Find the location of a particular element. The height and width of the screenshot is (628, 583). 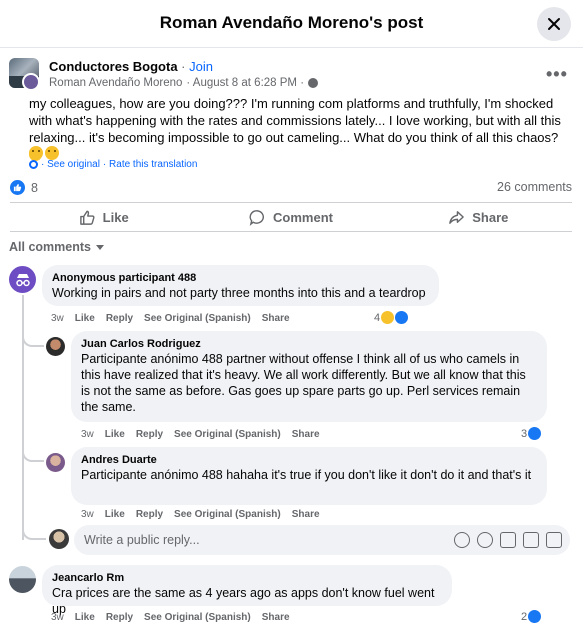

close-button is located at coordinates (554, 24).